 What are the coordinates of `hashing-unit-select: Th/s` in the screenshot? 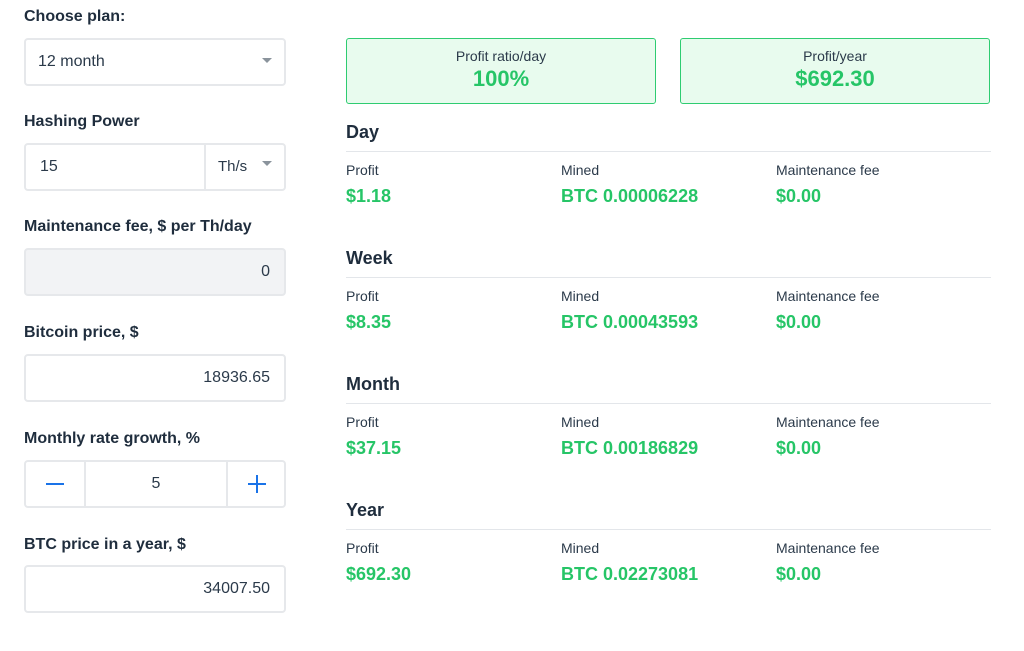 It's located at (232, 166).